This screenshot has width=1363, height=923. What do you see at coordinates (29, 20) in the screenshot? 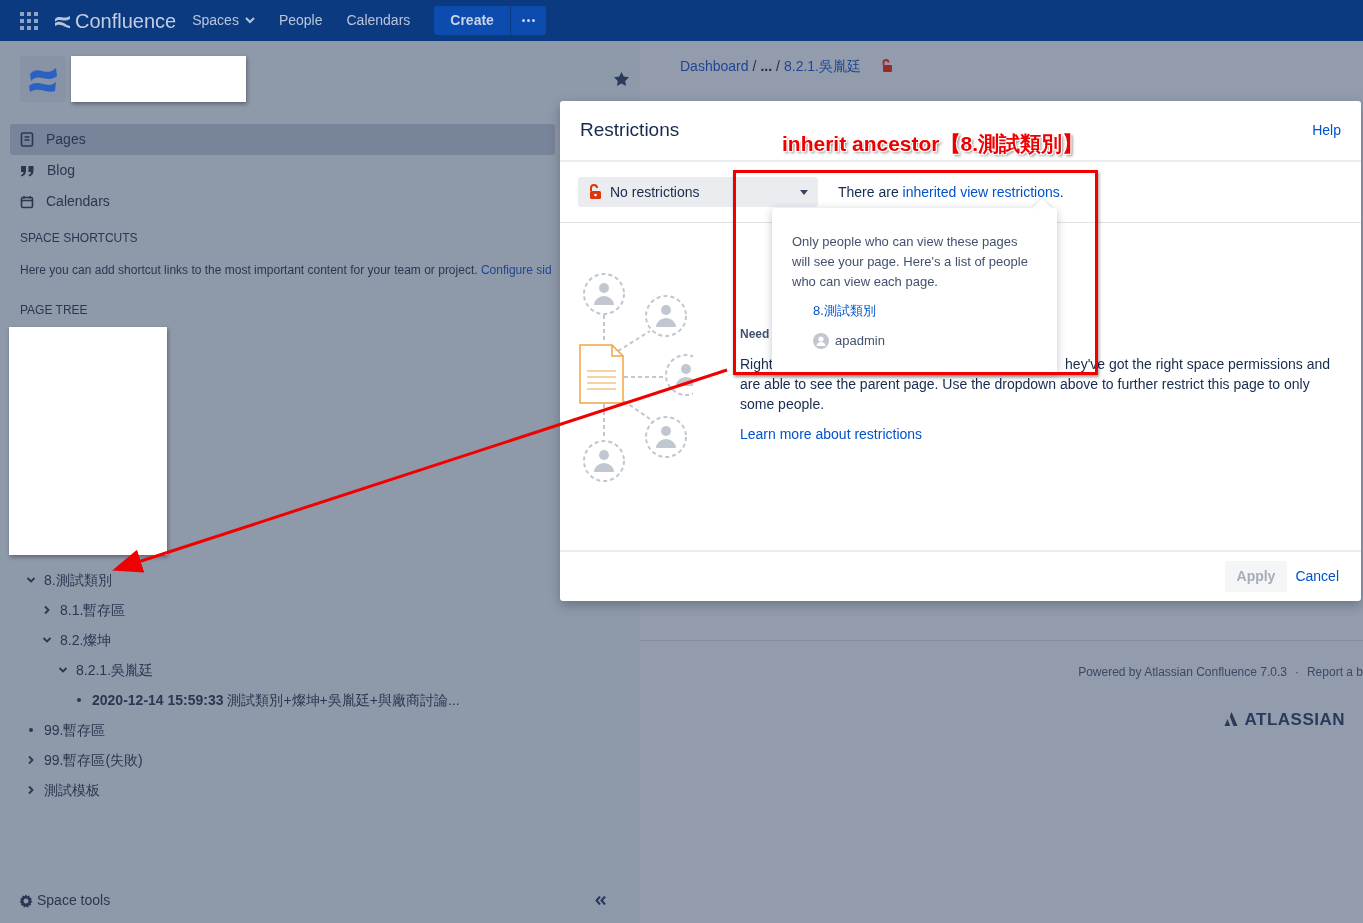
I see `app-grid-icon` at bounding box center [29, 20].